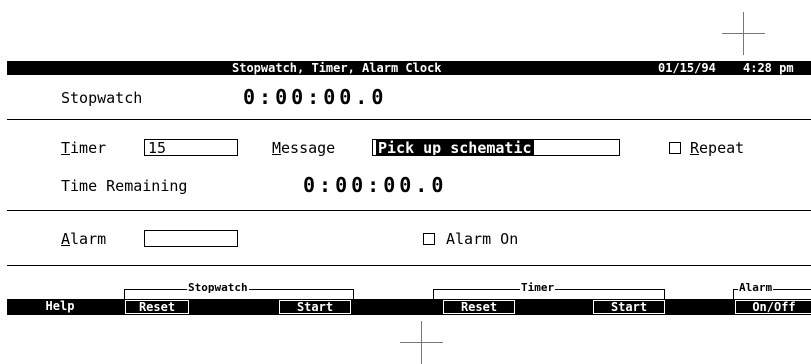 This screenshot has width=811, height=364. What do you see at coordinates (455, 147) in the screenshot?
I see `message-value: Pick up schematic` at bounding box center [455, 147].